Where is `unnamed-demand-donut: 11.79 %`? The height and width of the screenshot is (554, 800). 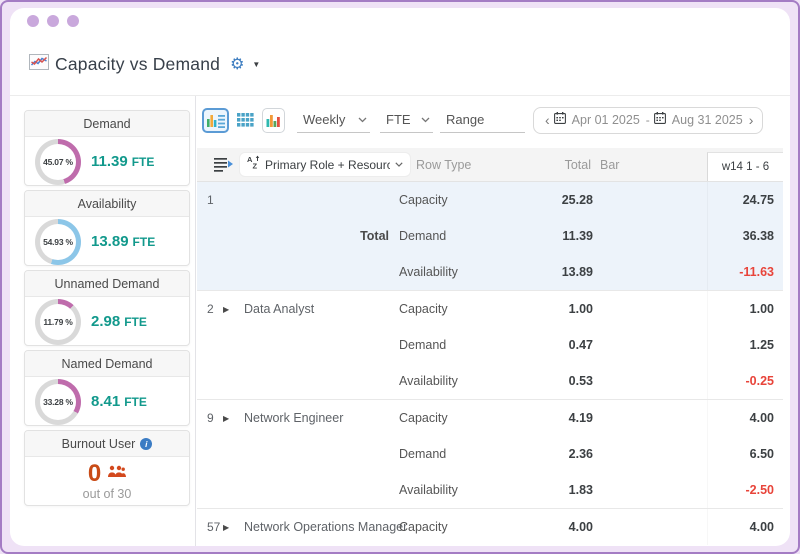 unnamed-demand-donut: 11.79 % is located at coordinates (58, 321).